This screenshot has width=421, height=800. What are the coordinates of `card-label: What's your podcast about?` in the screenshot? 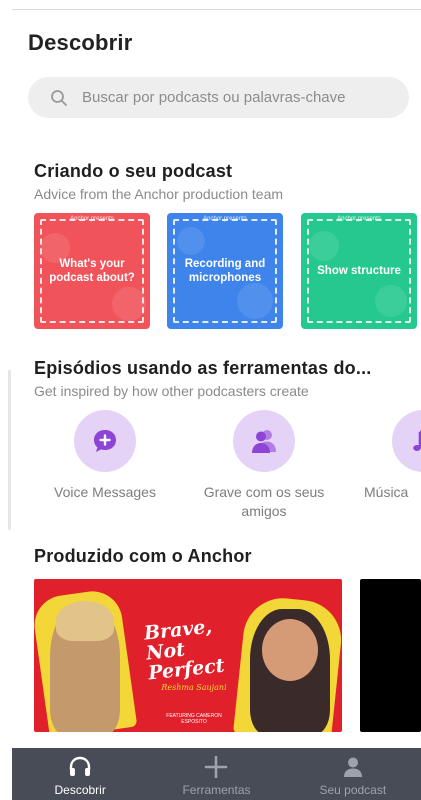 It's located at (92, 271).